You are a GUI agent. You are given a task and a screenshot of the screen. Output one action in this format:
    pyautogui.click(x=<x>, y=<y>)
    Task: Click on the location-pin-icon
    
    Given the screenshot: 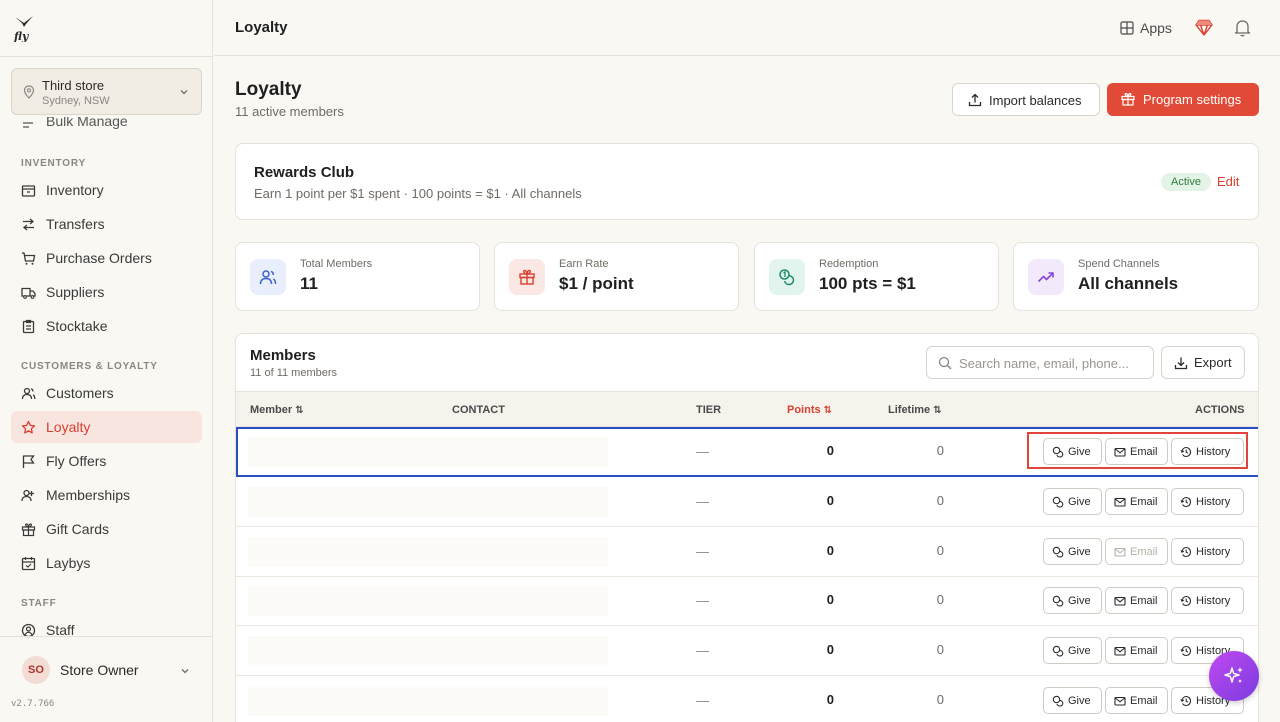 What is the action you would take?
    pyautogui.click(x=29, y=92)
    